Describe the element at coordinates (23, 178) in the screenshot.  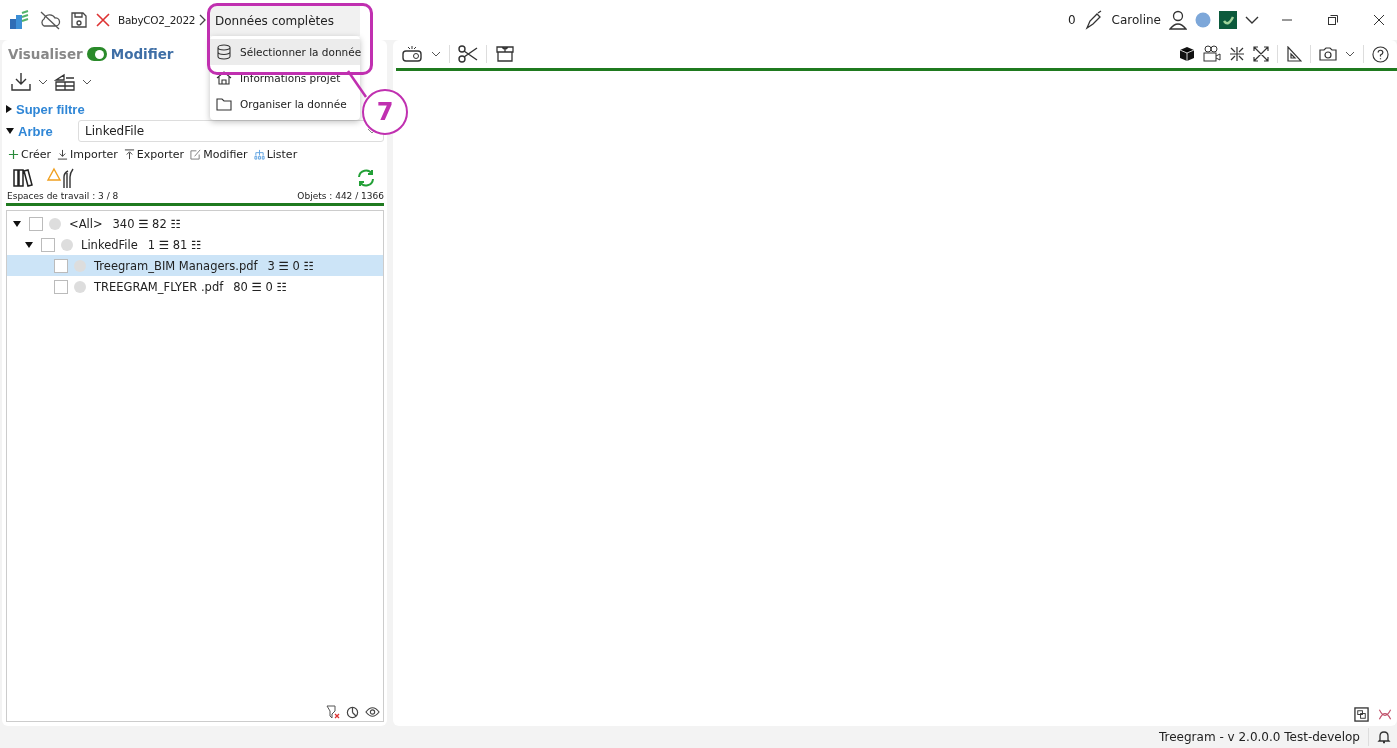
I see `books-icon` at that location.